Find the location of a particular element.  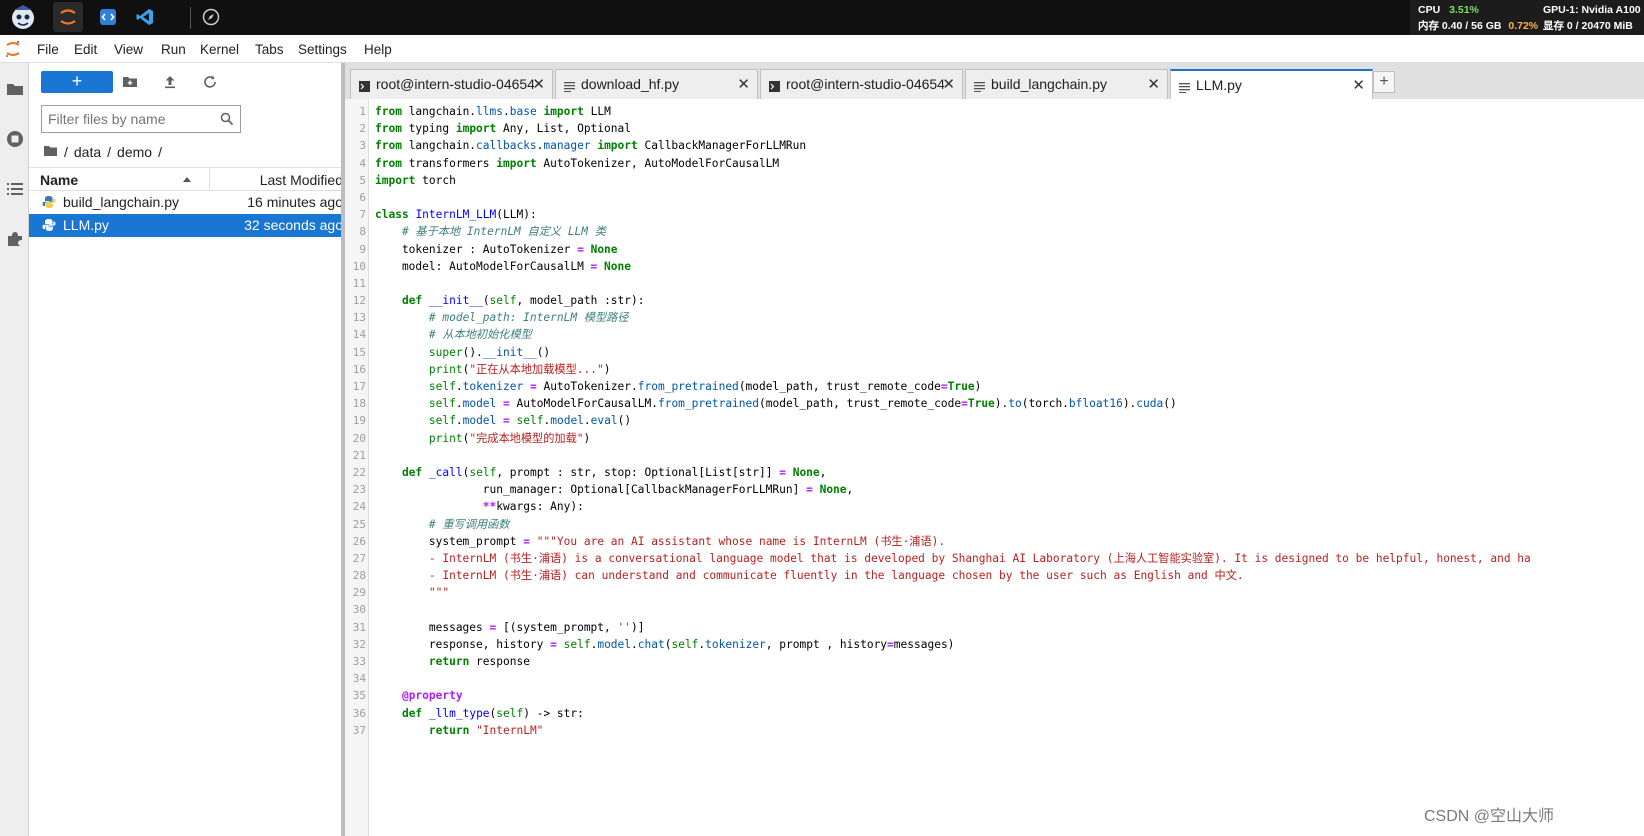

code-line: 2 from typing import Any, List, Optional is located at coordinates (994, 128).